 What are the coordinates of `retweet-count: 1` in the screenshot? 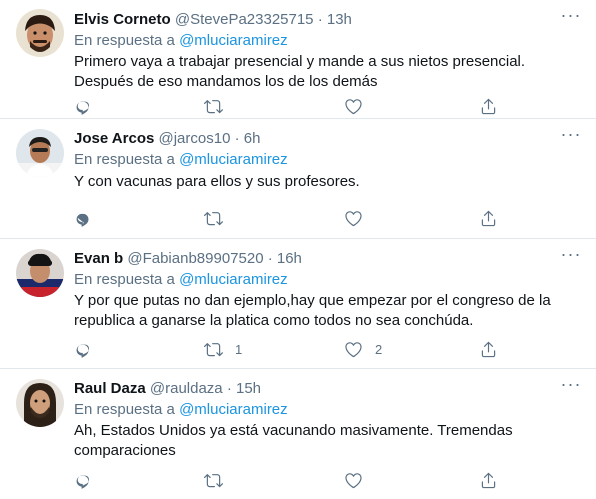 It's located at (239, 349).